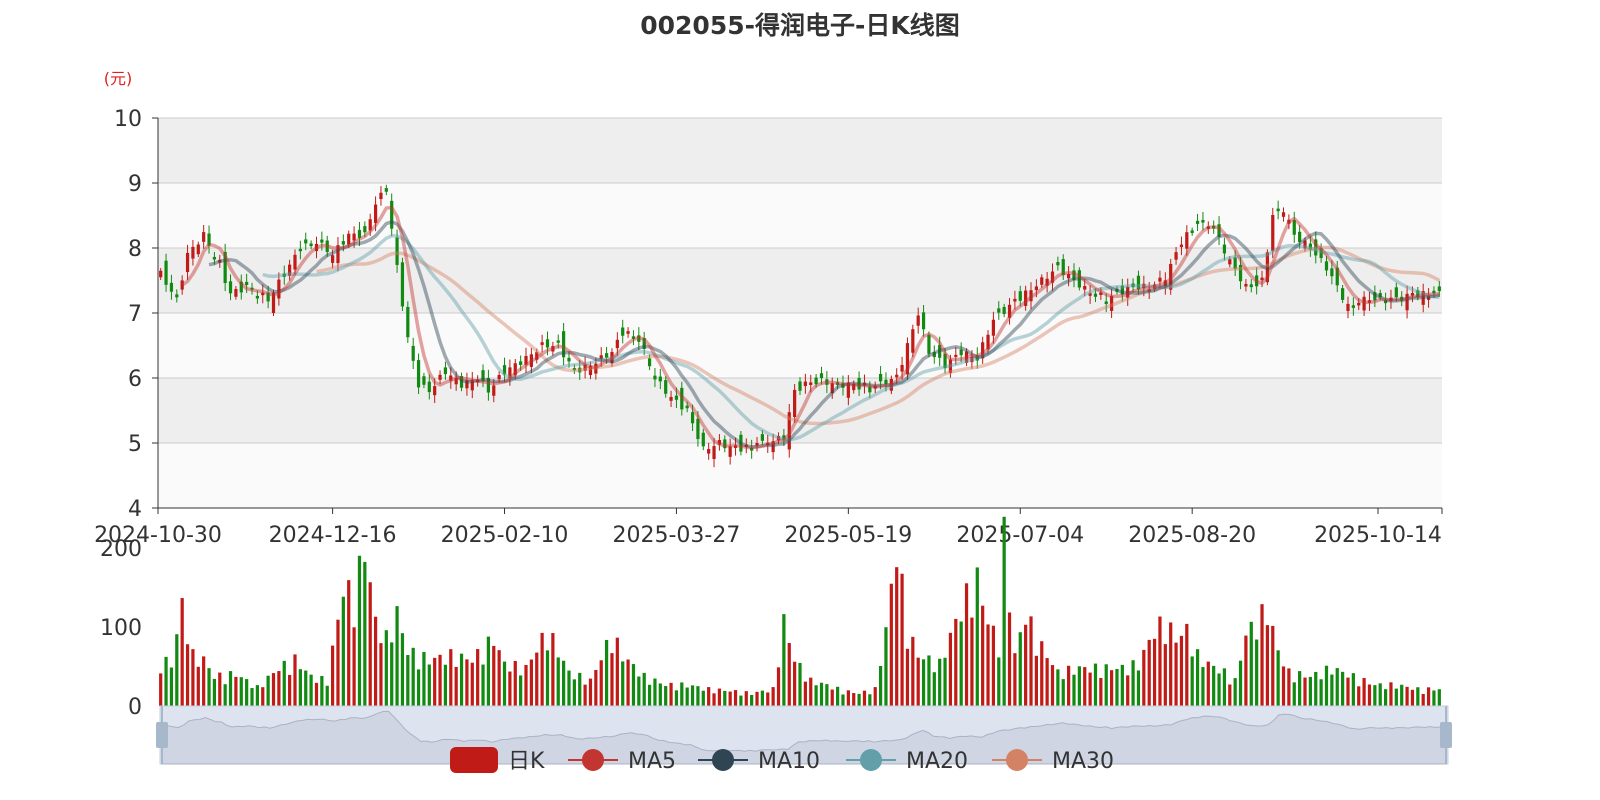 The height and width of the screenshot is (800, 1600). What do you see at coordinates (1192, 535) in the screenshot?
I see `x-tick-label: 2025-08-20` at bounding box center [1192, 535].